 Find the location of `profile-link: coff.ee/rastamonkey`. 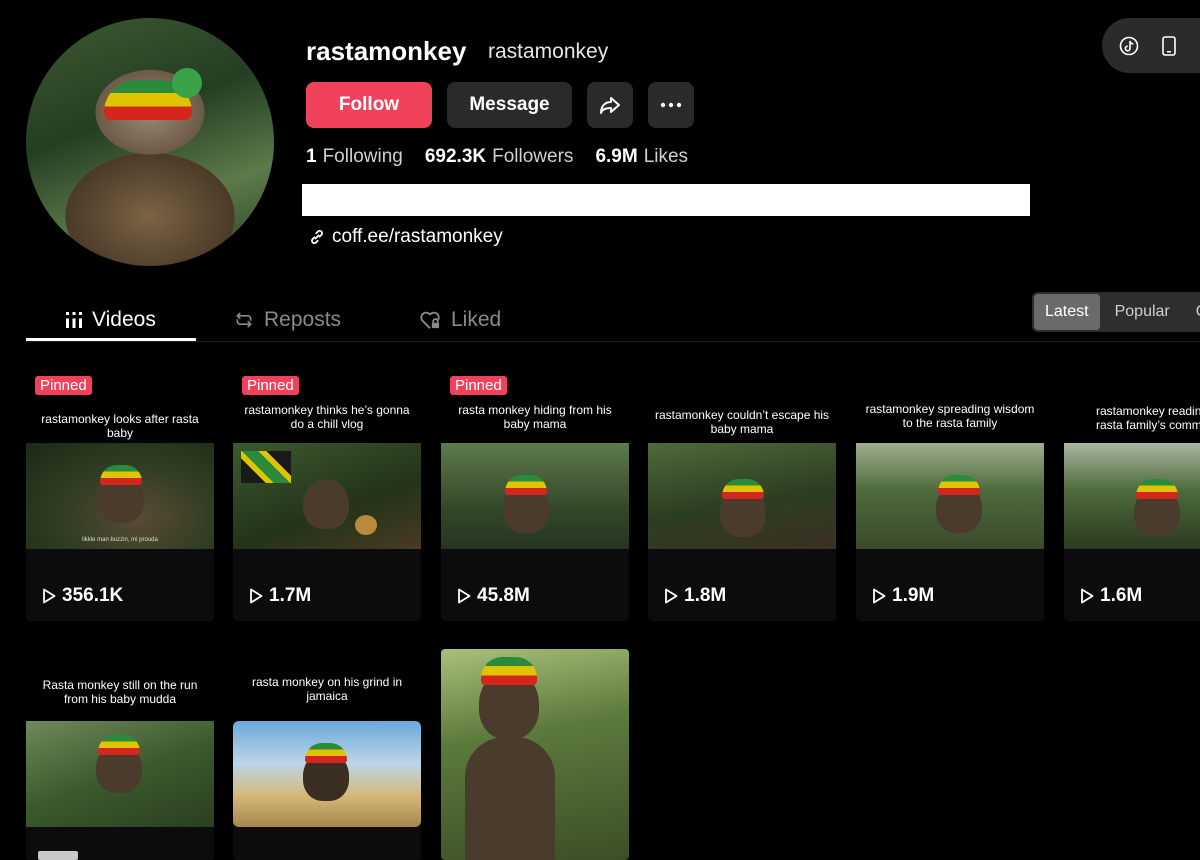

profile-link: coff.ee/rastamonkey is located at coordinates (405, 237).